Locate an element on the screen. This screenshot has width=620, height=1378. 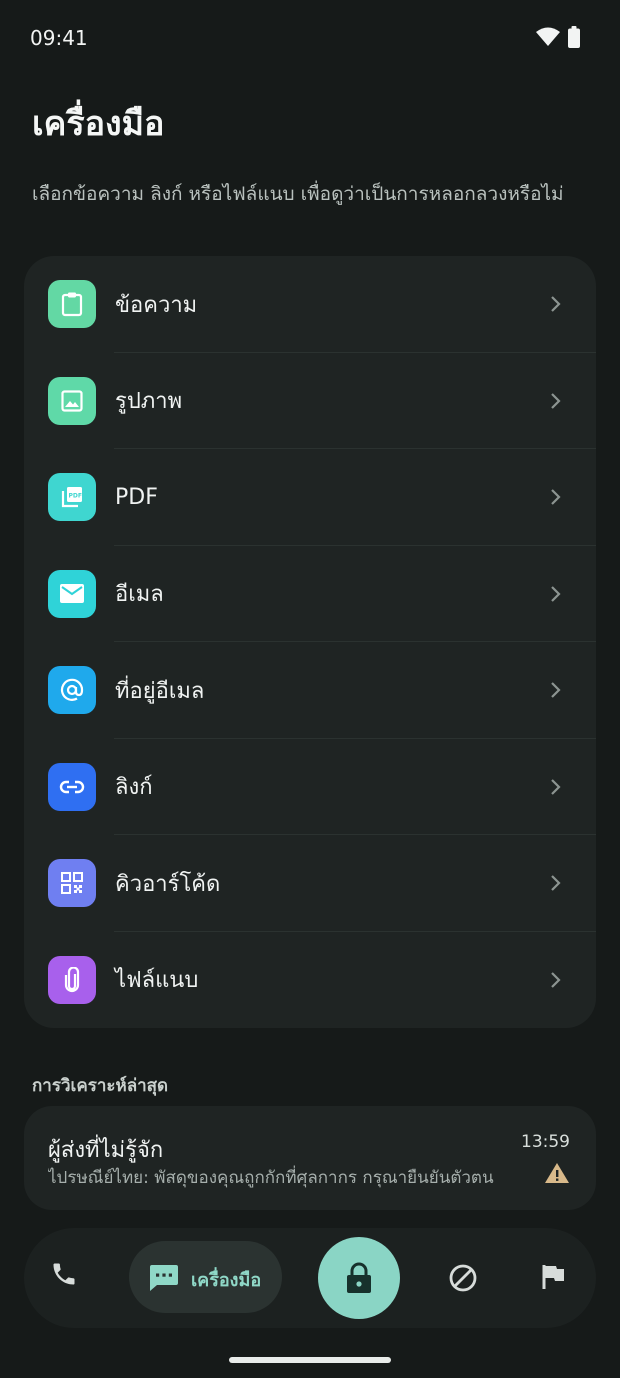
block-icon is located at coordinates (463, 1278).